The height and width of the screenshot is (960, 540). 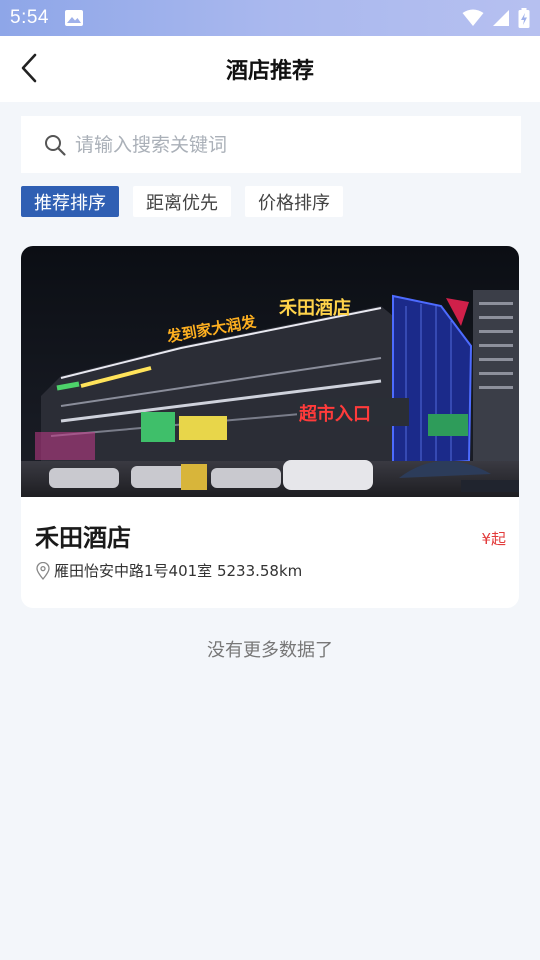 I want to click on hotel-address-row: 雁田怡安中路1号401室 5233.58km, so click(x=168, y=570).